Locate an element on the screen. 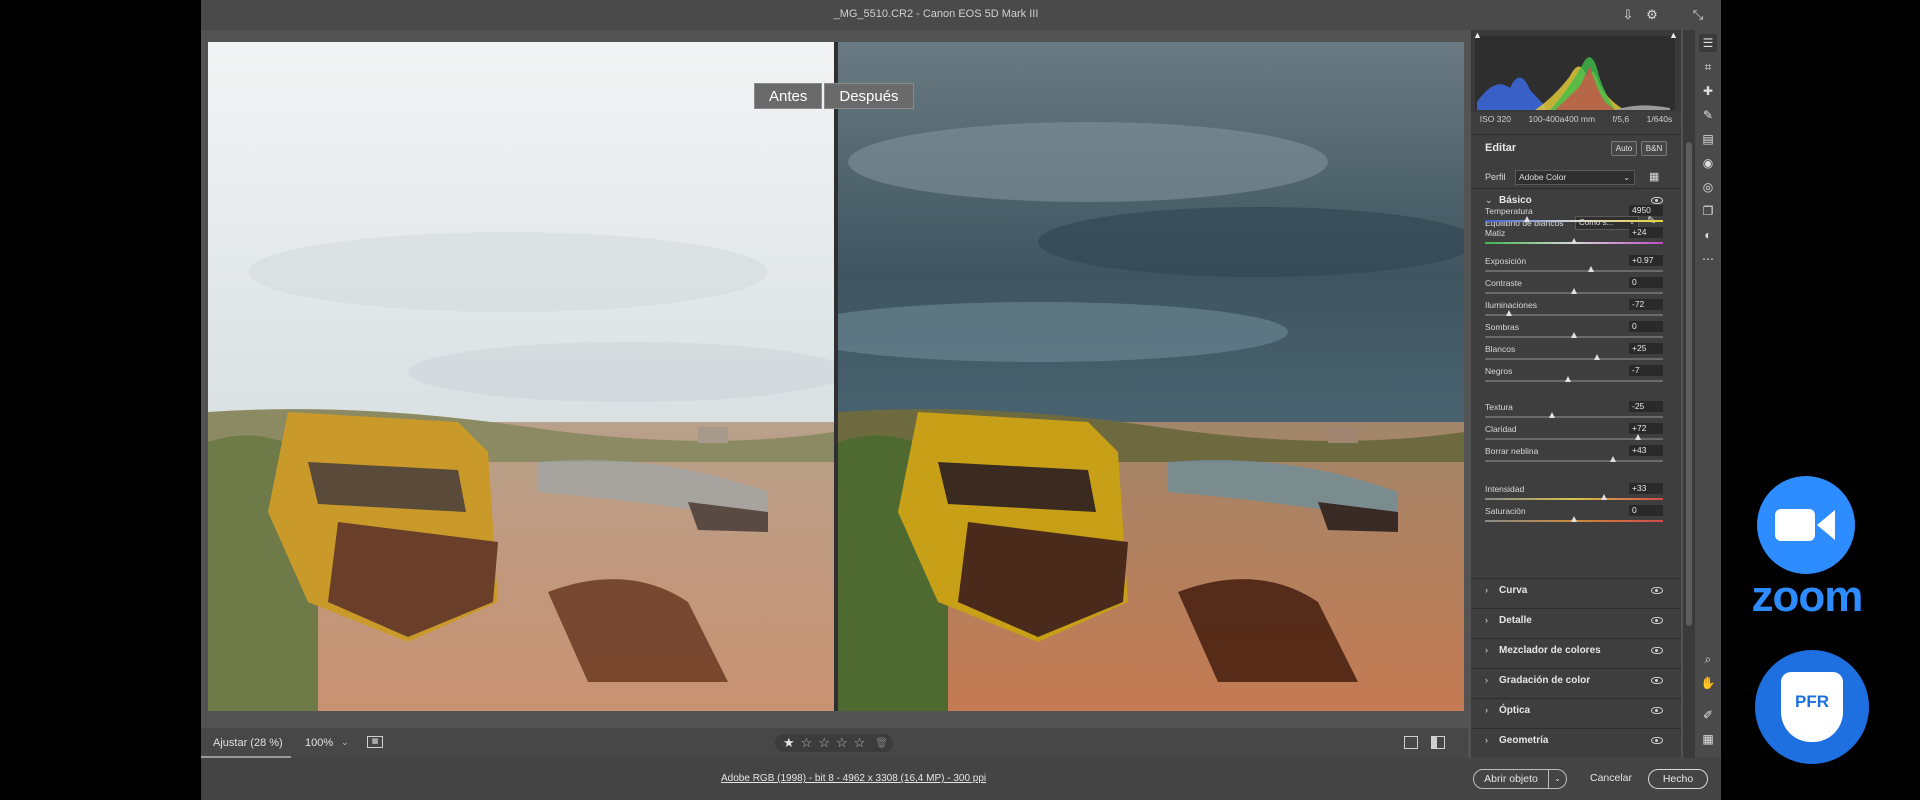 The width and height of the screenshot is (1920, 800). trash-icon: 🗑 is located at coordinates (881, 743).